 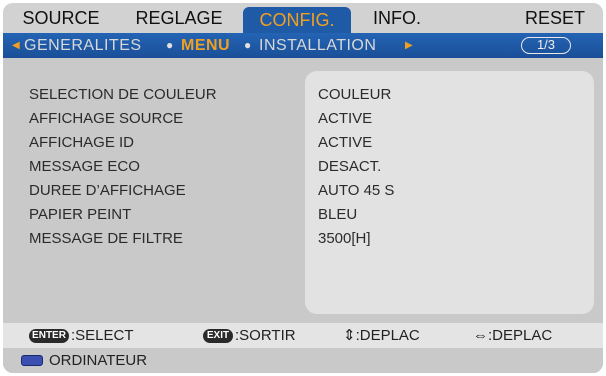 What do you see at coordinates (84, 166) in the screenshot?
I see `setting-label: MESSAGE ECO` at bounding box center [84, 166].